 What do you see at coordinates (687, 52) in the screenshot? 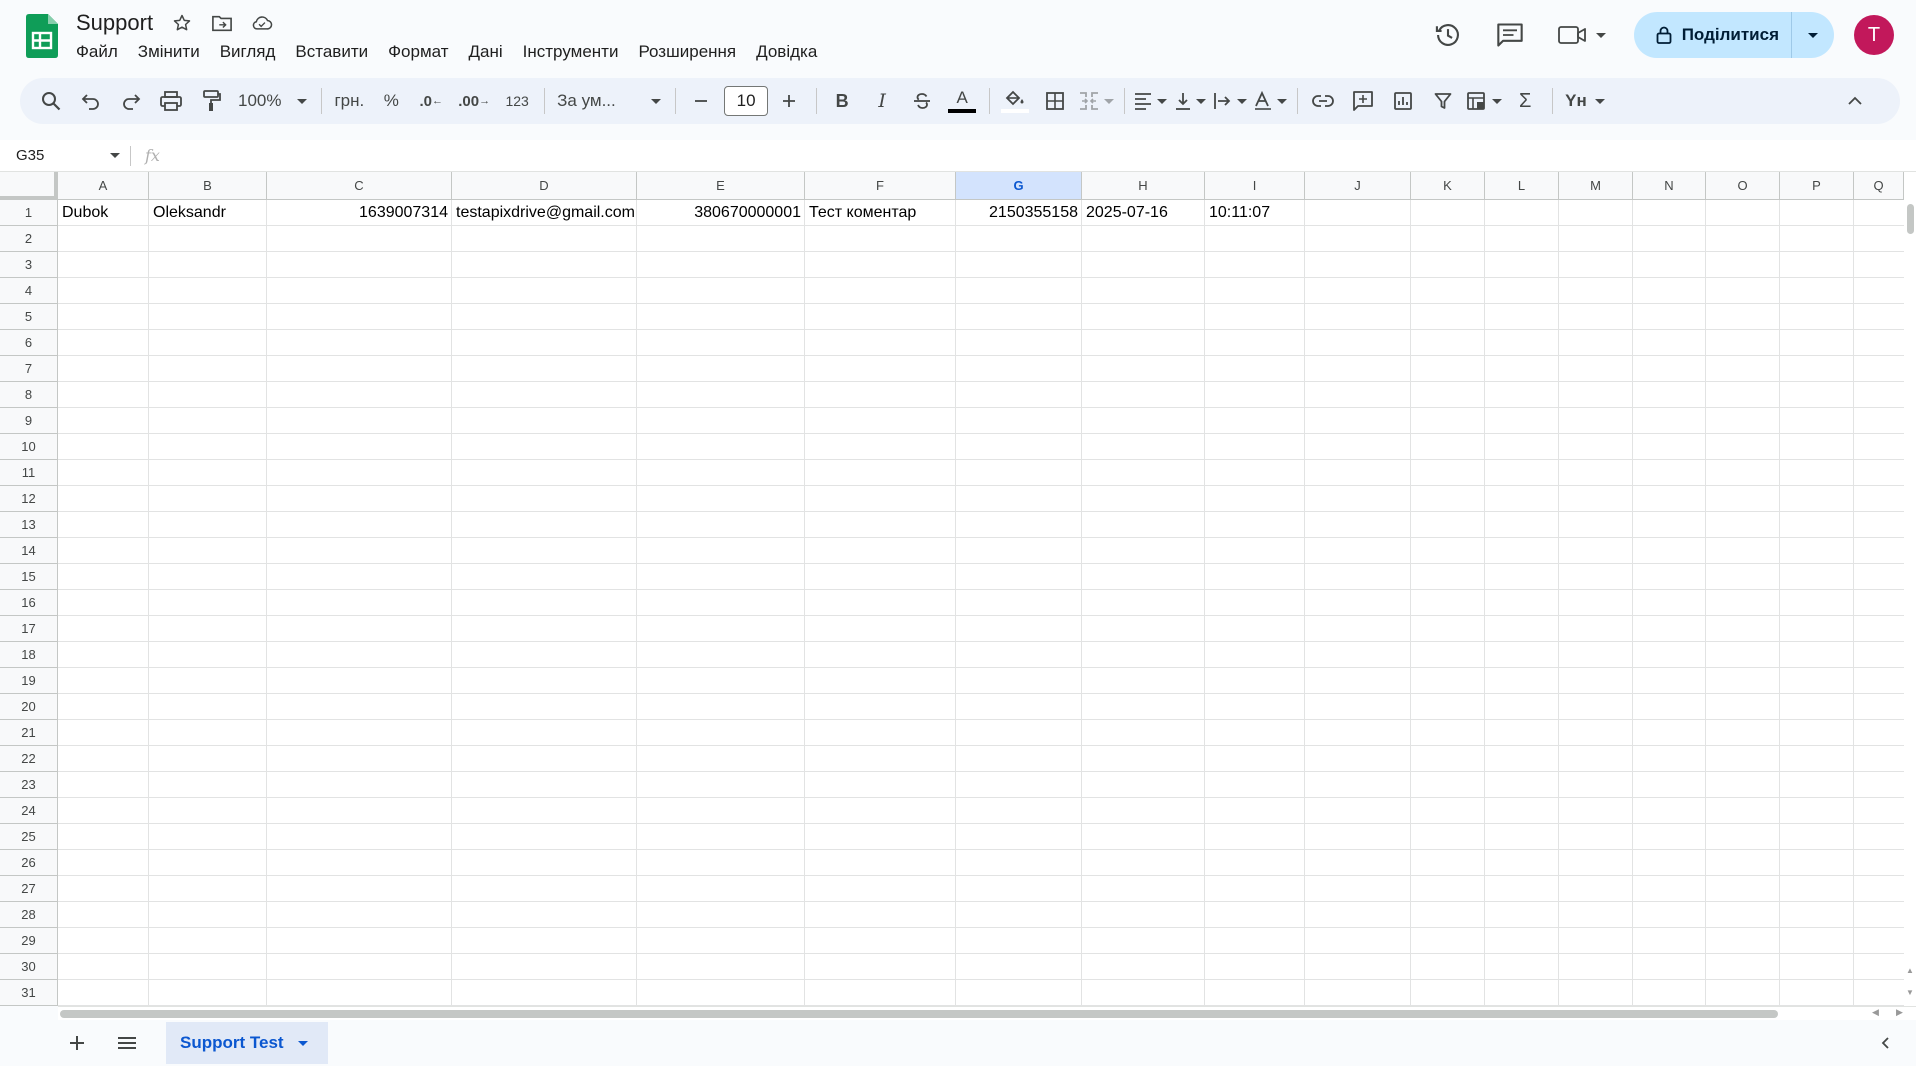
I see `menu-extensions: Розширення` at bounding box center [687, 52].